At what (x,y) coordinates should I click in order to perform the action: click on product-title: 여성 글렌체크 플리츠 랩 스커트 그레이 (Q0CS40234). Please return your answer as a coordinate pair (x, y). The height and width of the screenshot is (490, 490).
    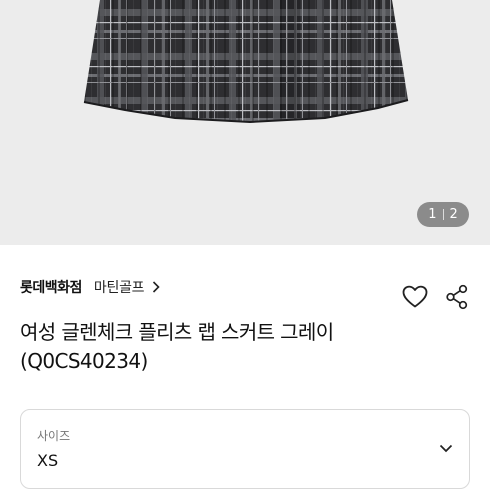
    Looking at the image, I should click on (177, 346).